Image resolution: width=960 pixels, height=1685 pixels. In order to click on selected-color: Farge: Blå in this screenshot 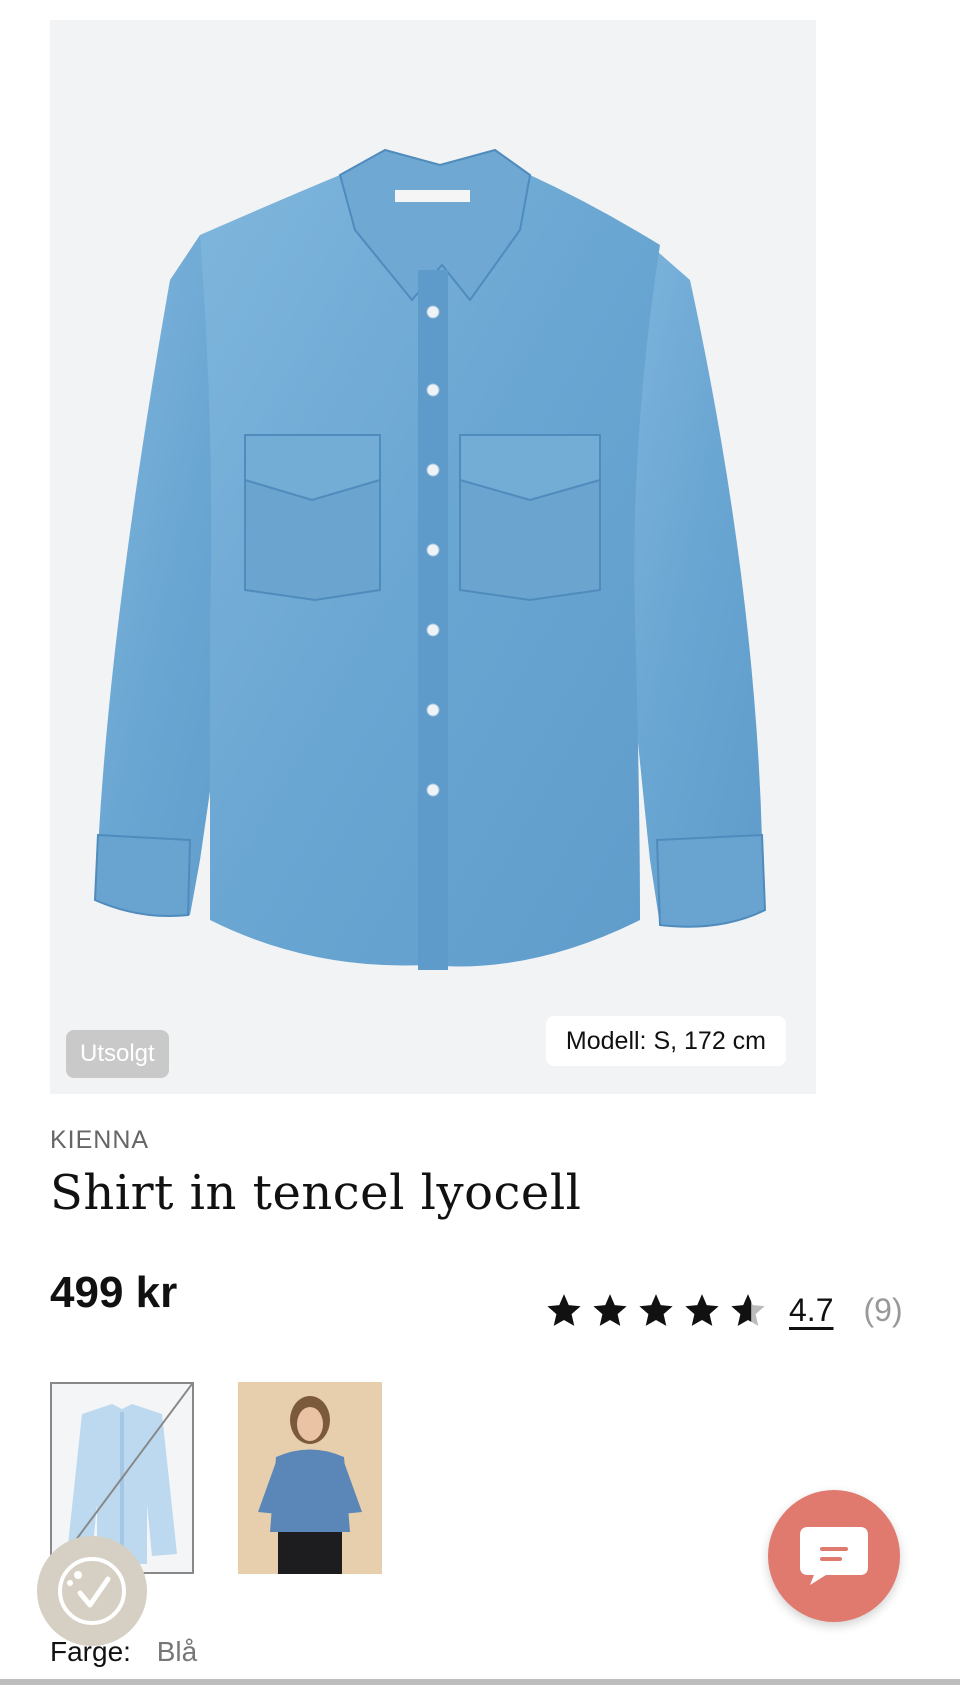, I will do `click(123, 1652)`.